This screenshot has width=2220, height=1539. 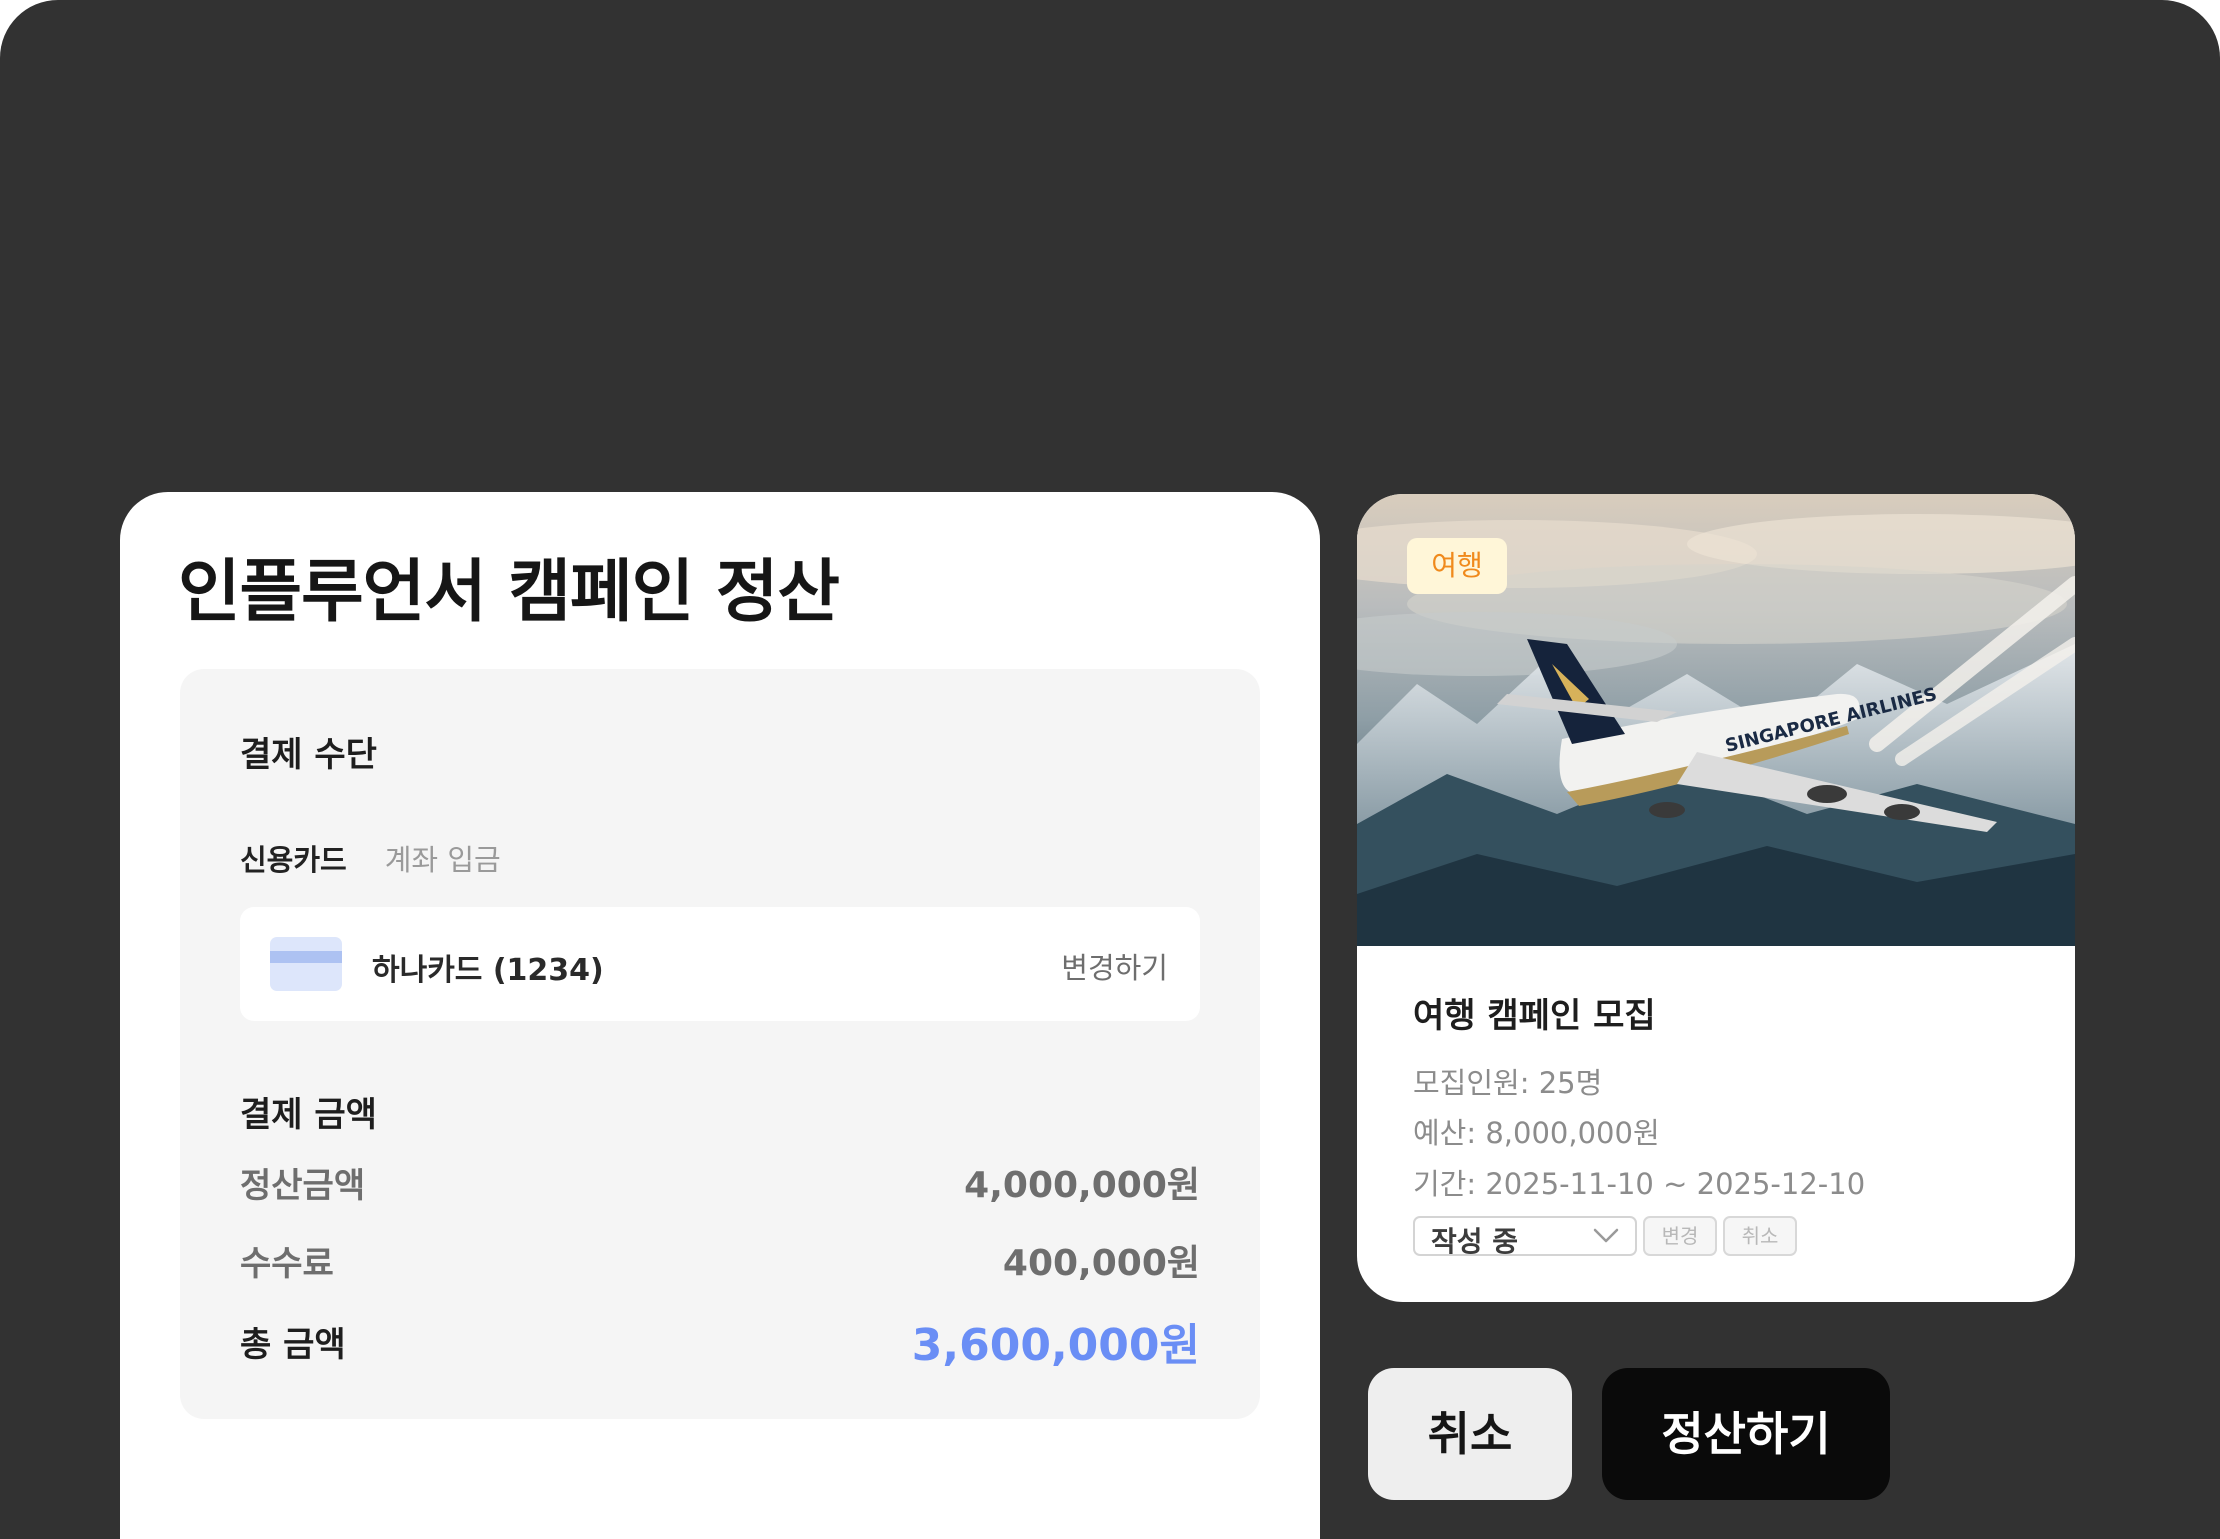 I want to click on settlement-amount-row: 정산금액 4,000,000원, so click(x=720, y=1182).